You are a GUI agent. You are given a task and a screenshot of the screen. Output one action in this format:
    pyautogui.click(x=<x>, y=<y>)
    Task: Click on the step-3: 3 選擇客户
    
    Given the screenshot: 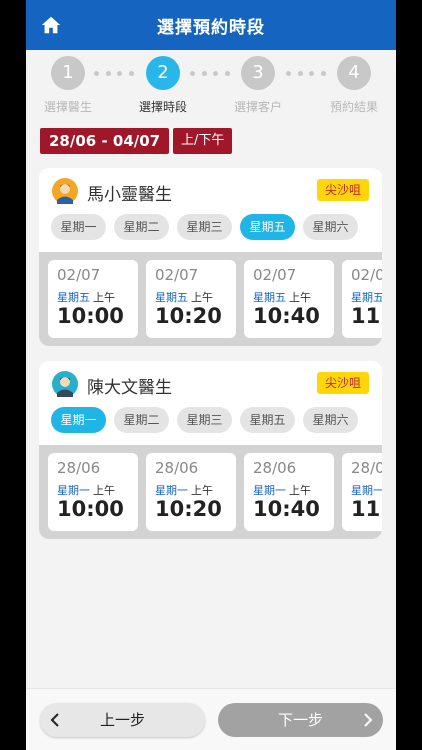 What is the action you would take?
    pyautogui.click(x=258, y=85)
    